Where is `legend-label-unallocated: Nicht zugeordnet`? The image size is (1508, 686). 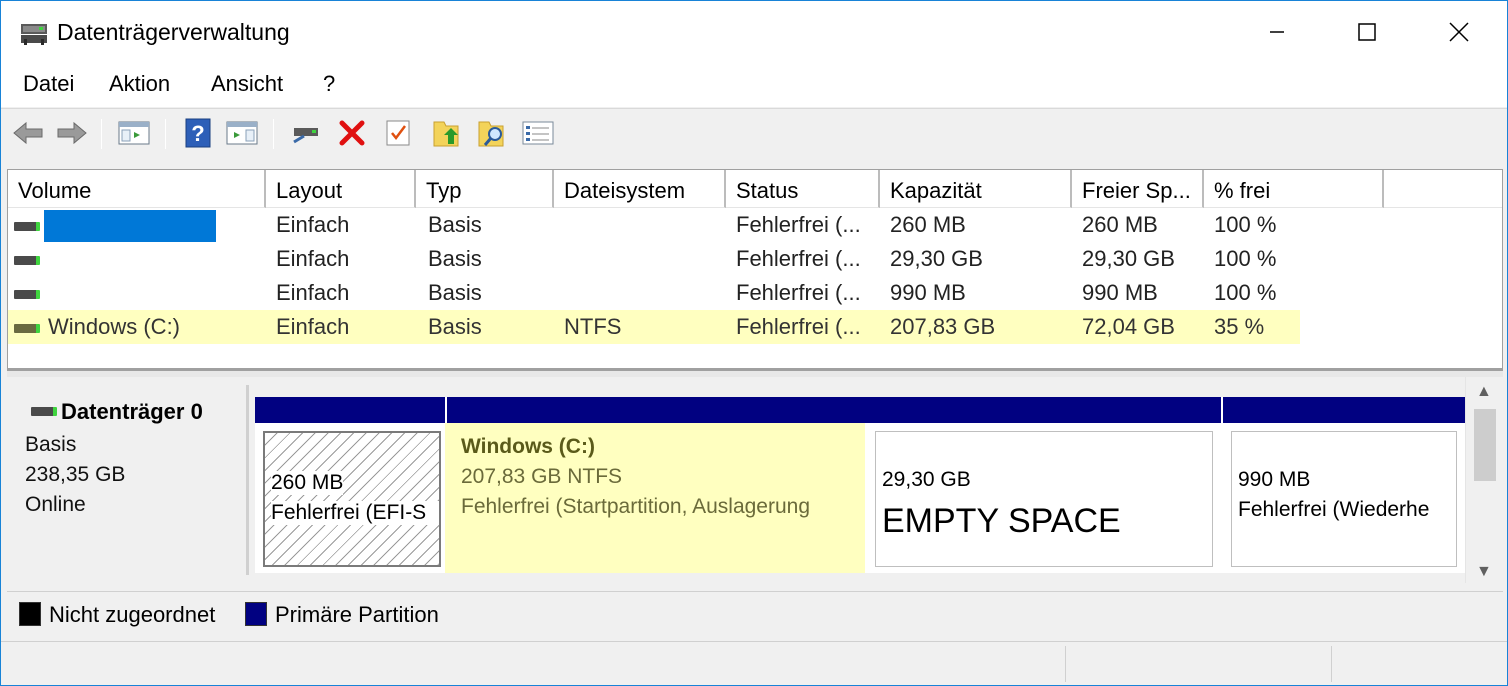
legend-label-unallocated: Nicht zugeordnet is located at coordinates (132, 614).